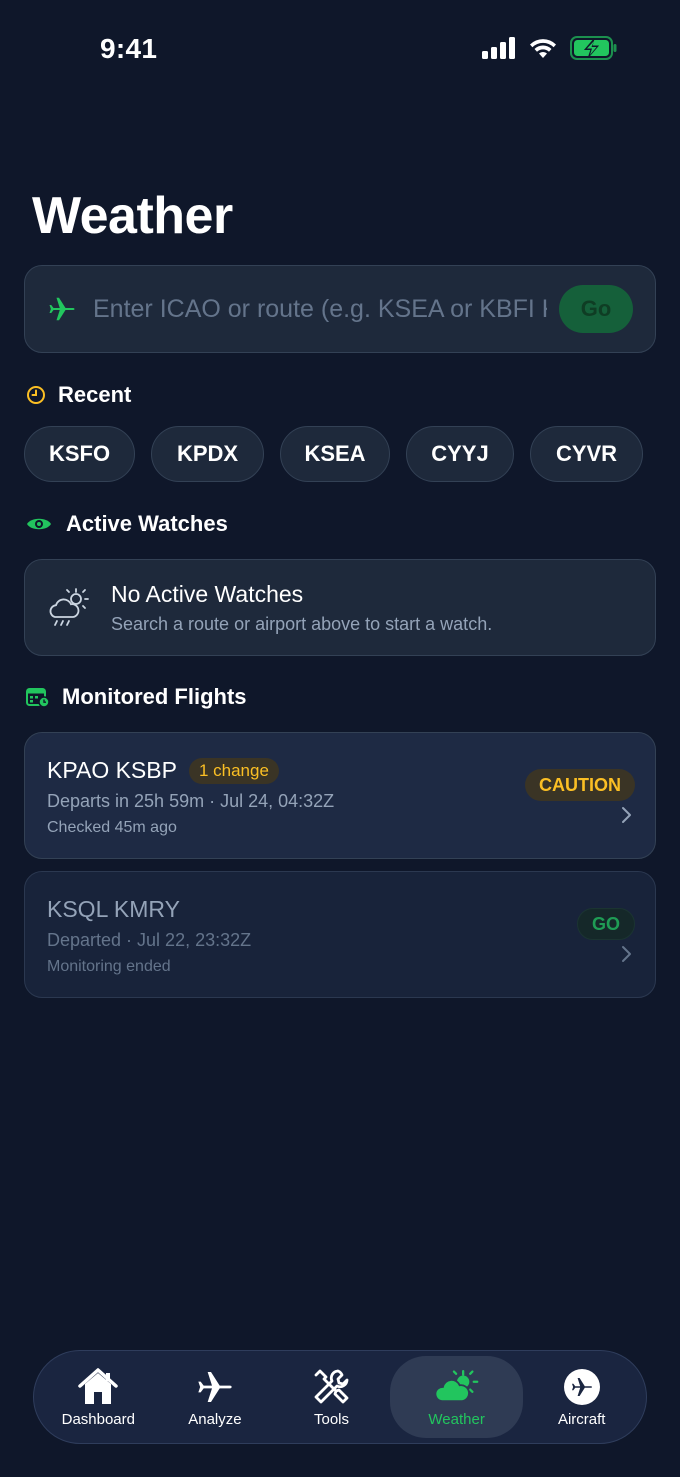  I want to click on battery-charging-icon, so click(593, 48).